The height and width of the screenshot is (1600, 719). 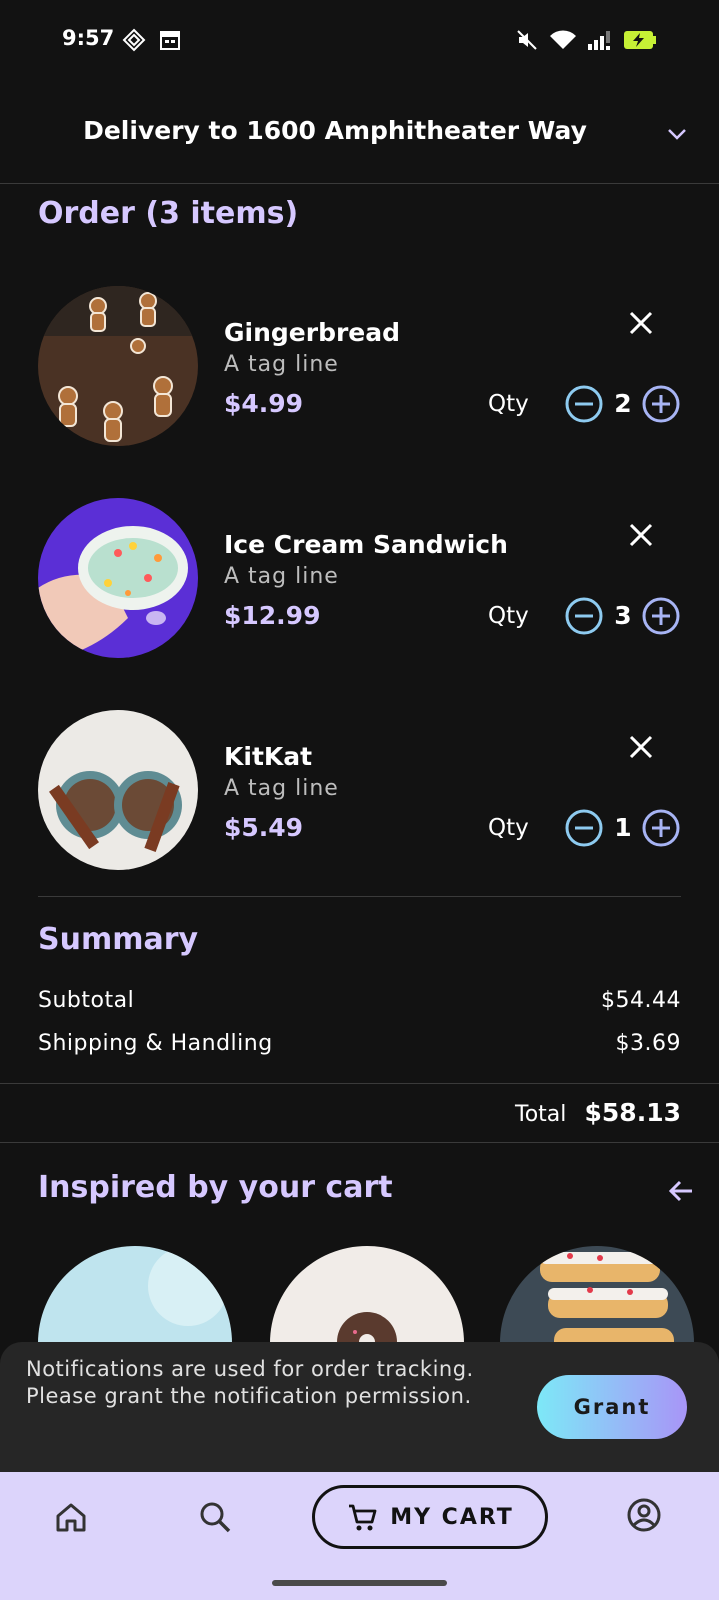 What do you see at coordinates (641, 1000) in the screenshot?
I see `subtotal-value: $54.44` at bounding box center [641, 1000].